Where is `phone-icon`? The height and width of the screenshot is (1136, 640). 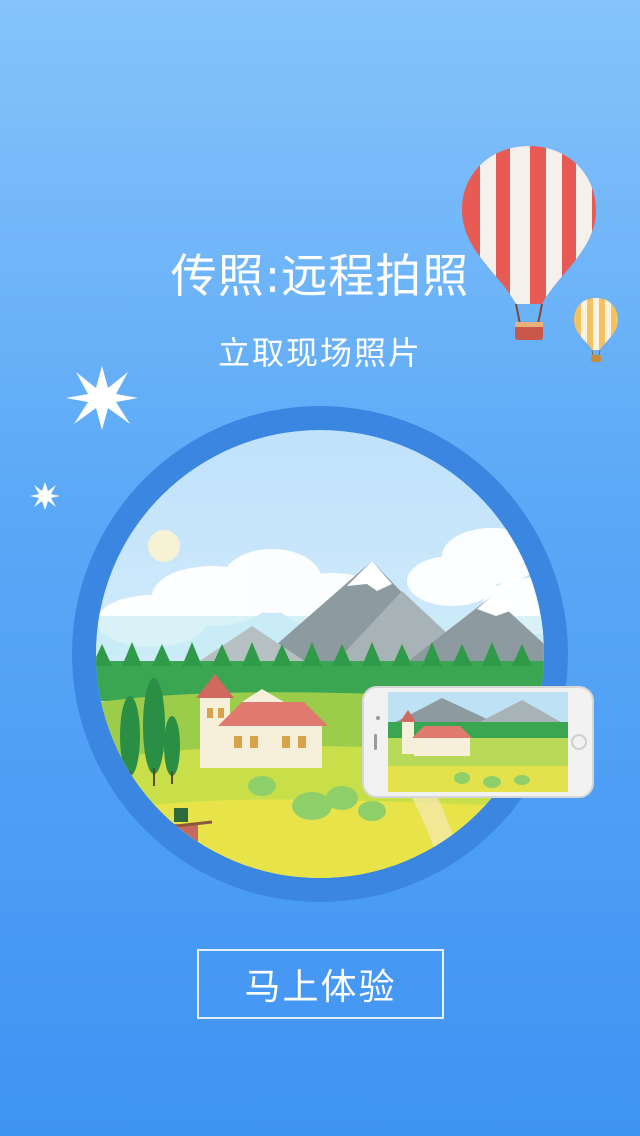 phone-icon is located at coordinates (478, 742).